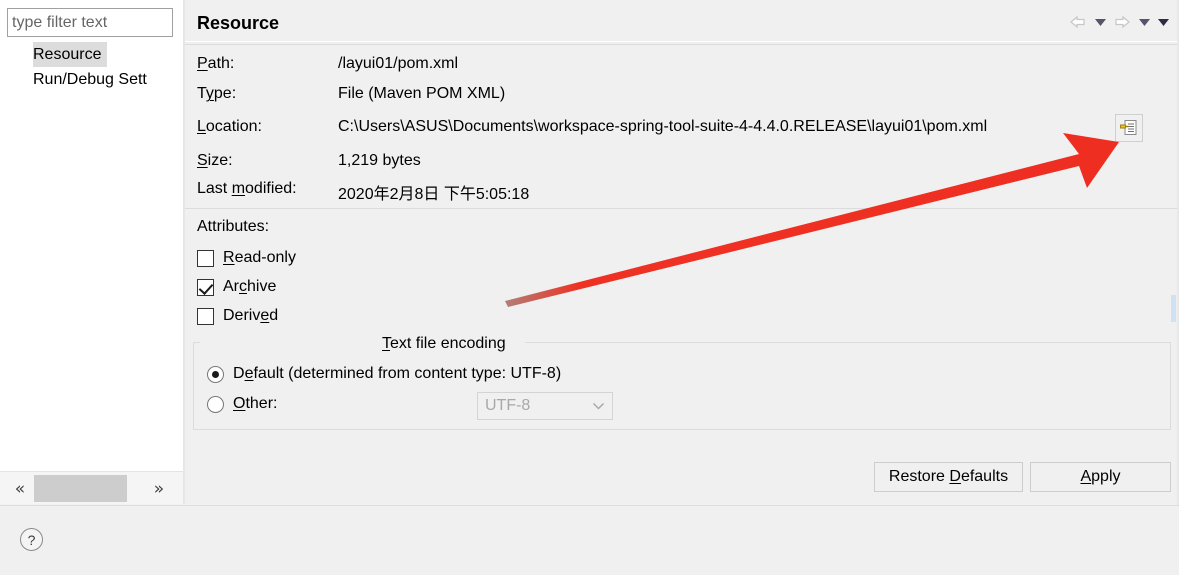 The width and height of the screenshot is (1179, 575). What do you see at coordinates (238, 23) in the screenshot?
I see `page-title: Resource` at bounding box center [238, 23].